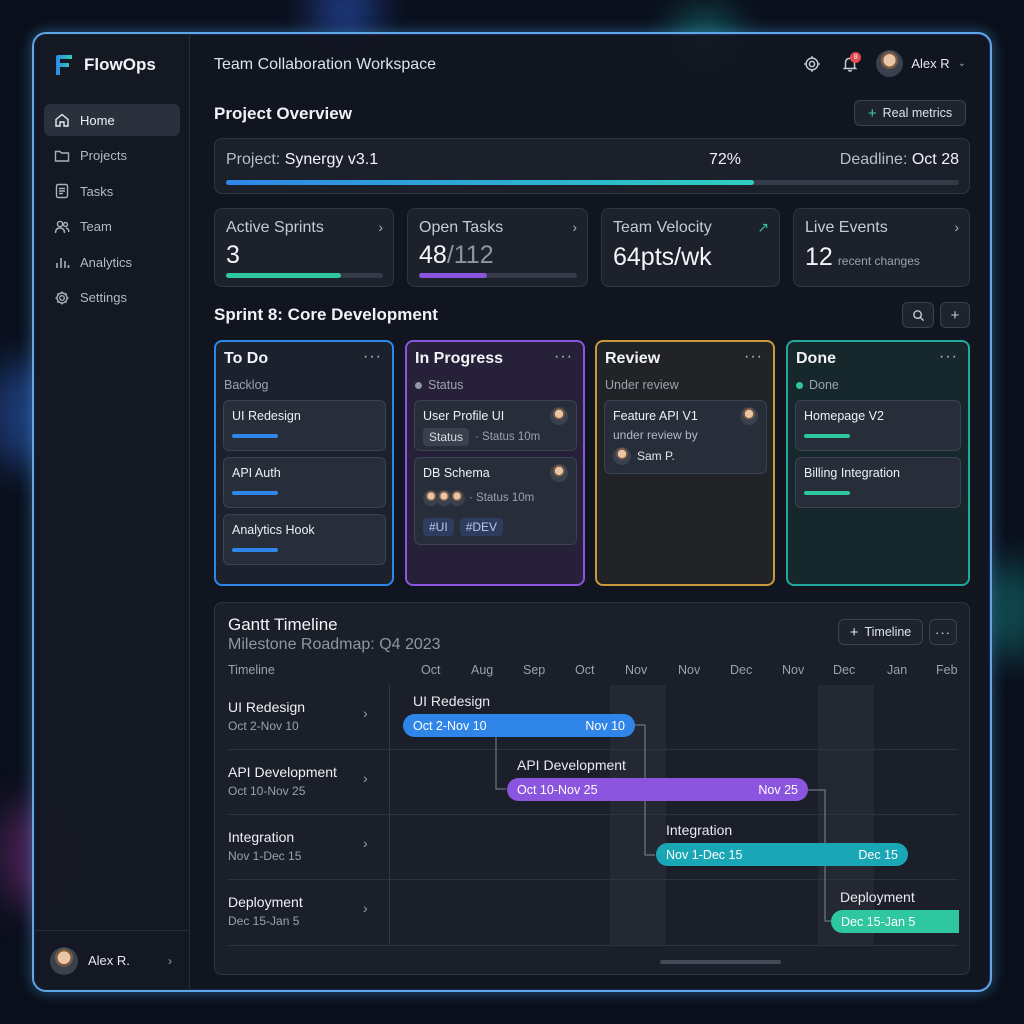  Describe the element at coordinates (461, 227) in the screenshot. I see `stat-title: Open Tasks` at that location.